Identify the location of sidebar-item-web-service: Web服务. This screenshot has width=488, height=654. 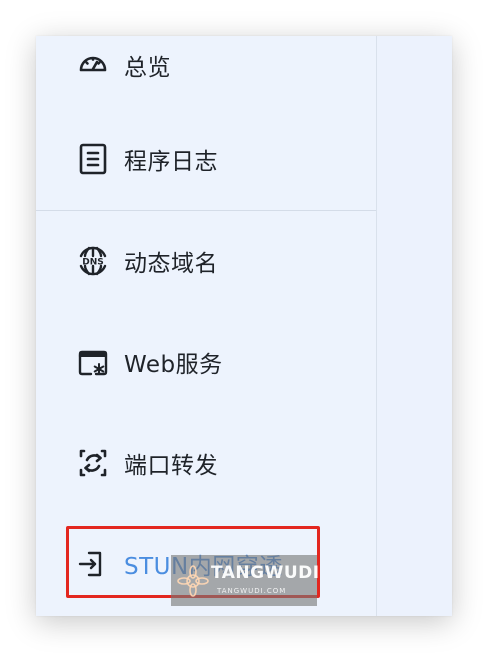
(206, 362).